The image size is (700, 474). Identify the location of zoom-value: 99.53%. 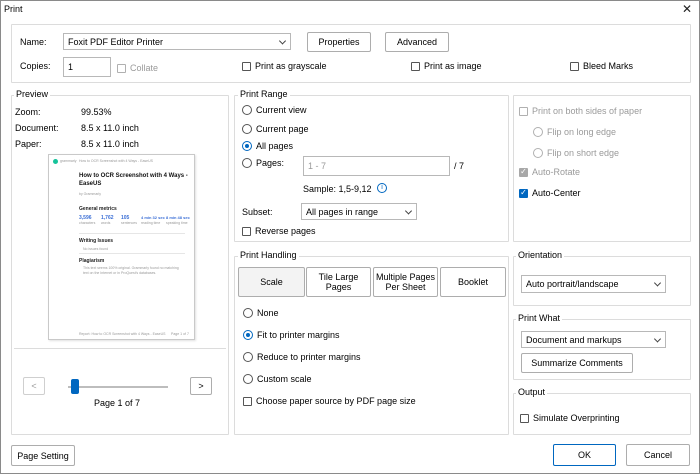
(96, 112).